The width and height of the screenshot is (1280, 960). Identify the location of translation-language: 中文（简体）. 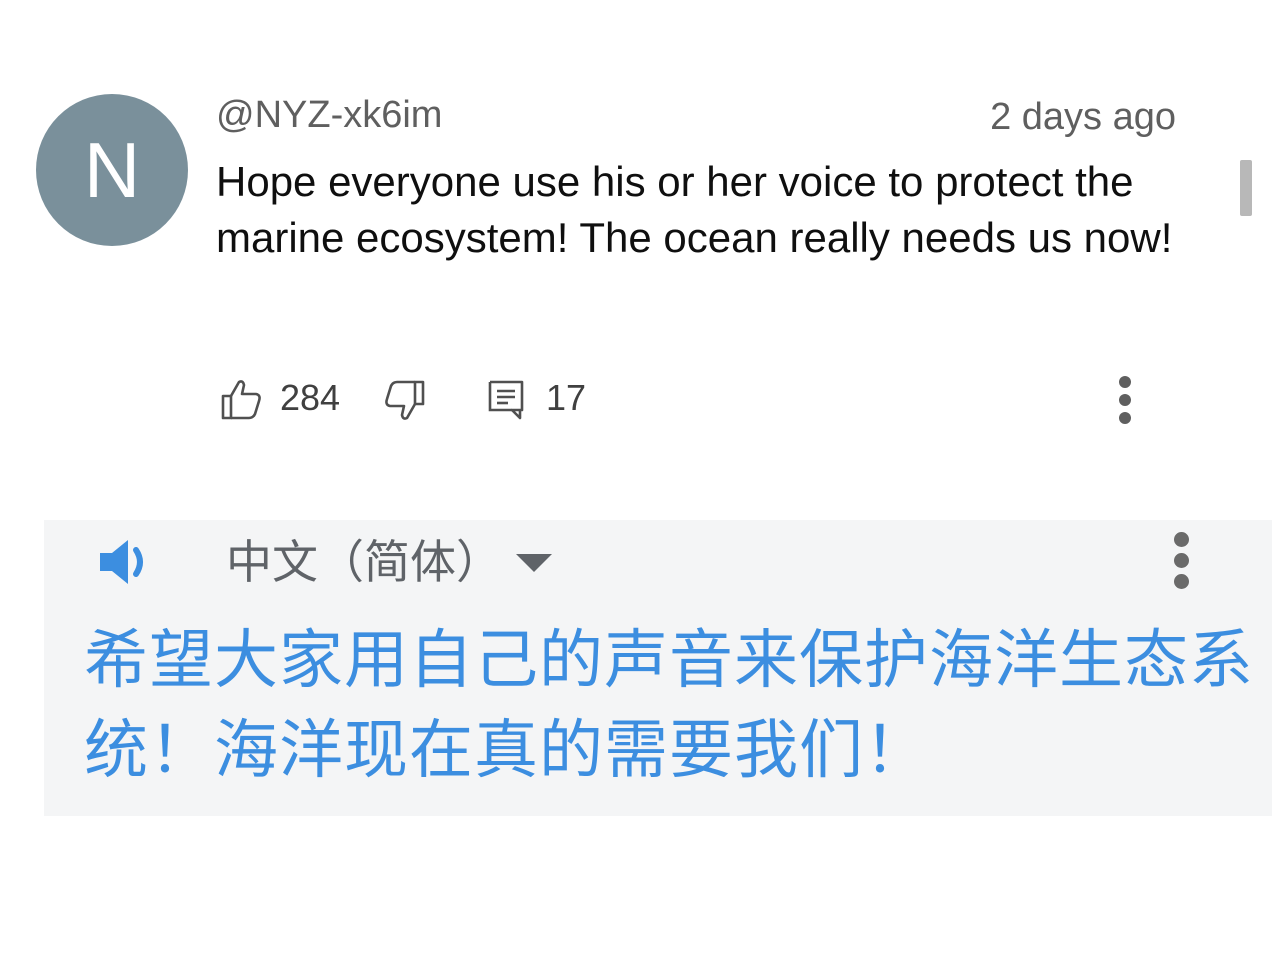
(364, 562).